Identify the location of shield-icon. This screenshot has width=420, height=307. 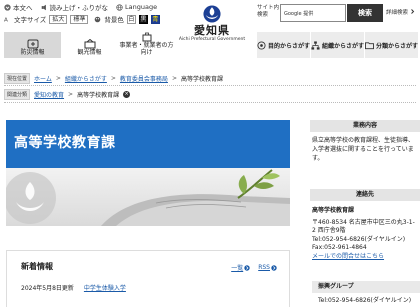
(32, 43).